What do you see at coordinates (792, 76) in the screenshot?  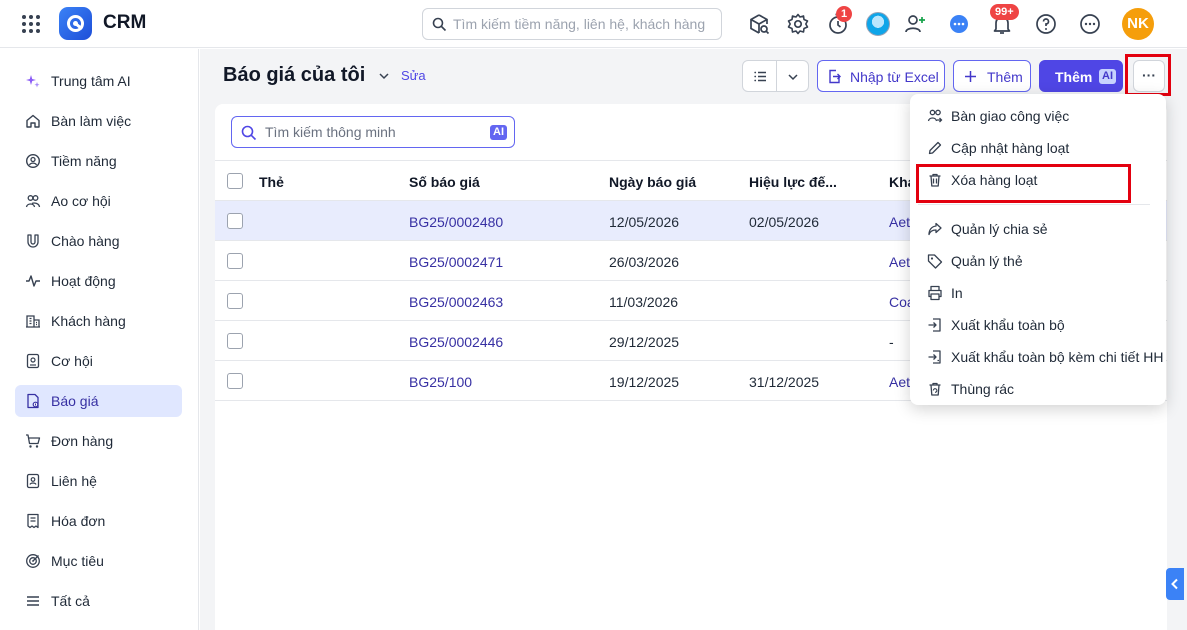 I see `view-dropdown-button` at bounding box center [792, 76].